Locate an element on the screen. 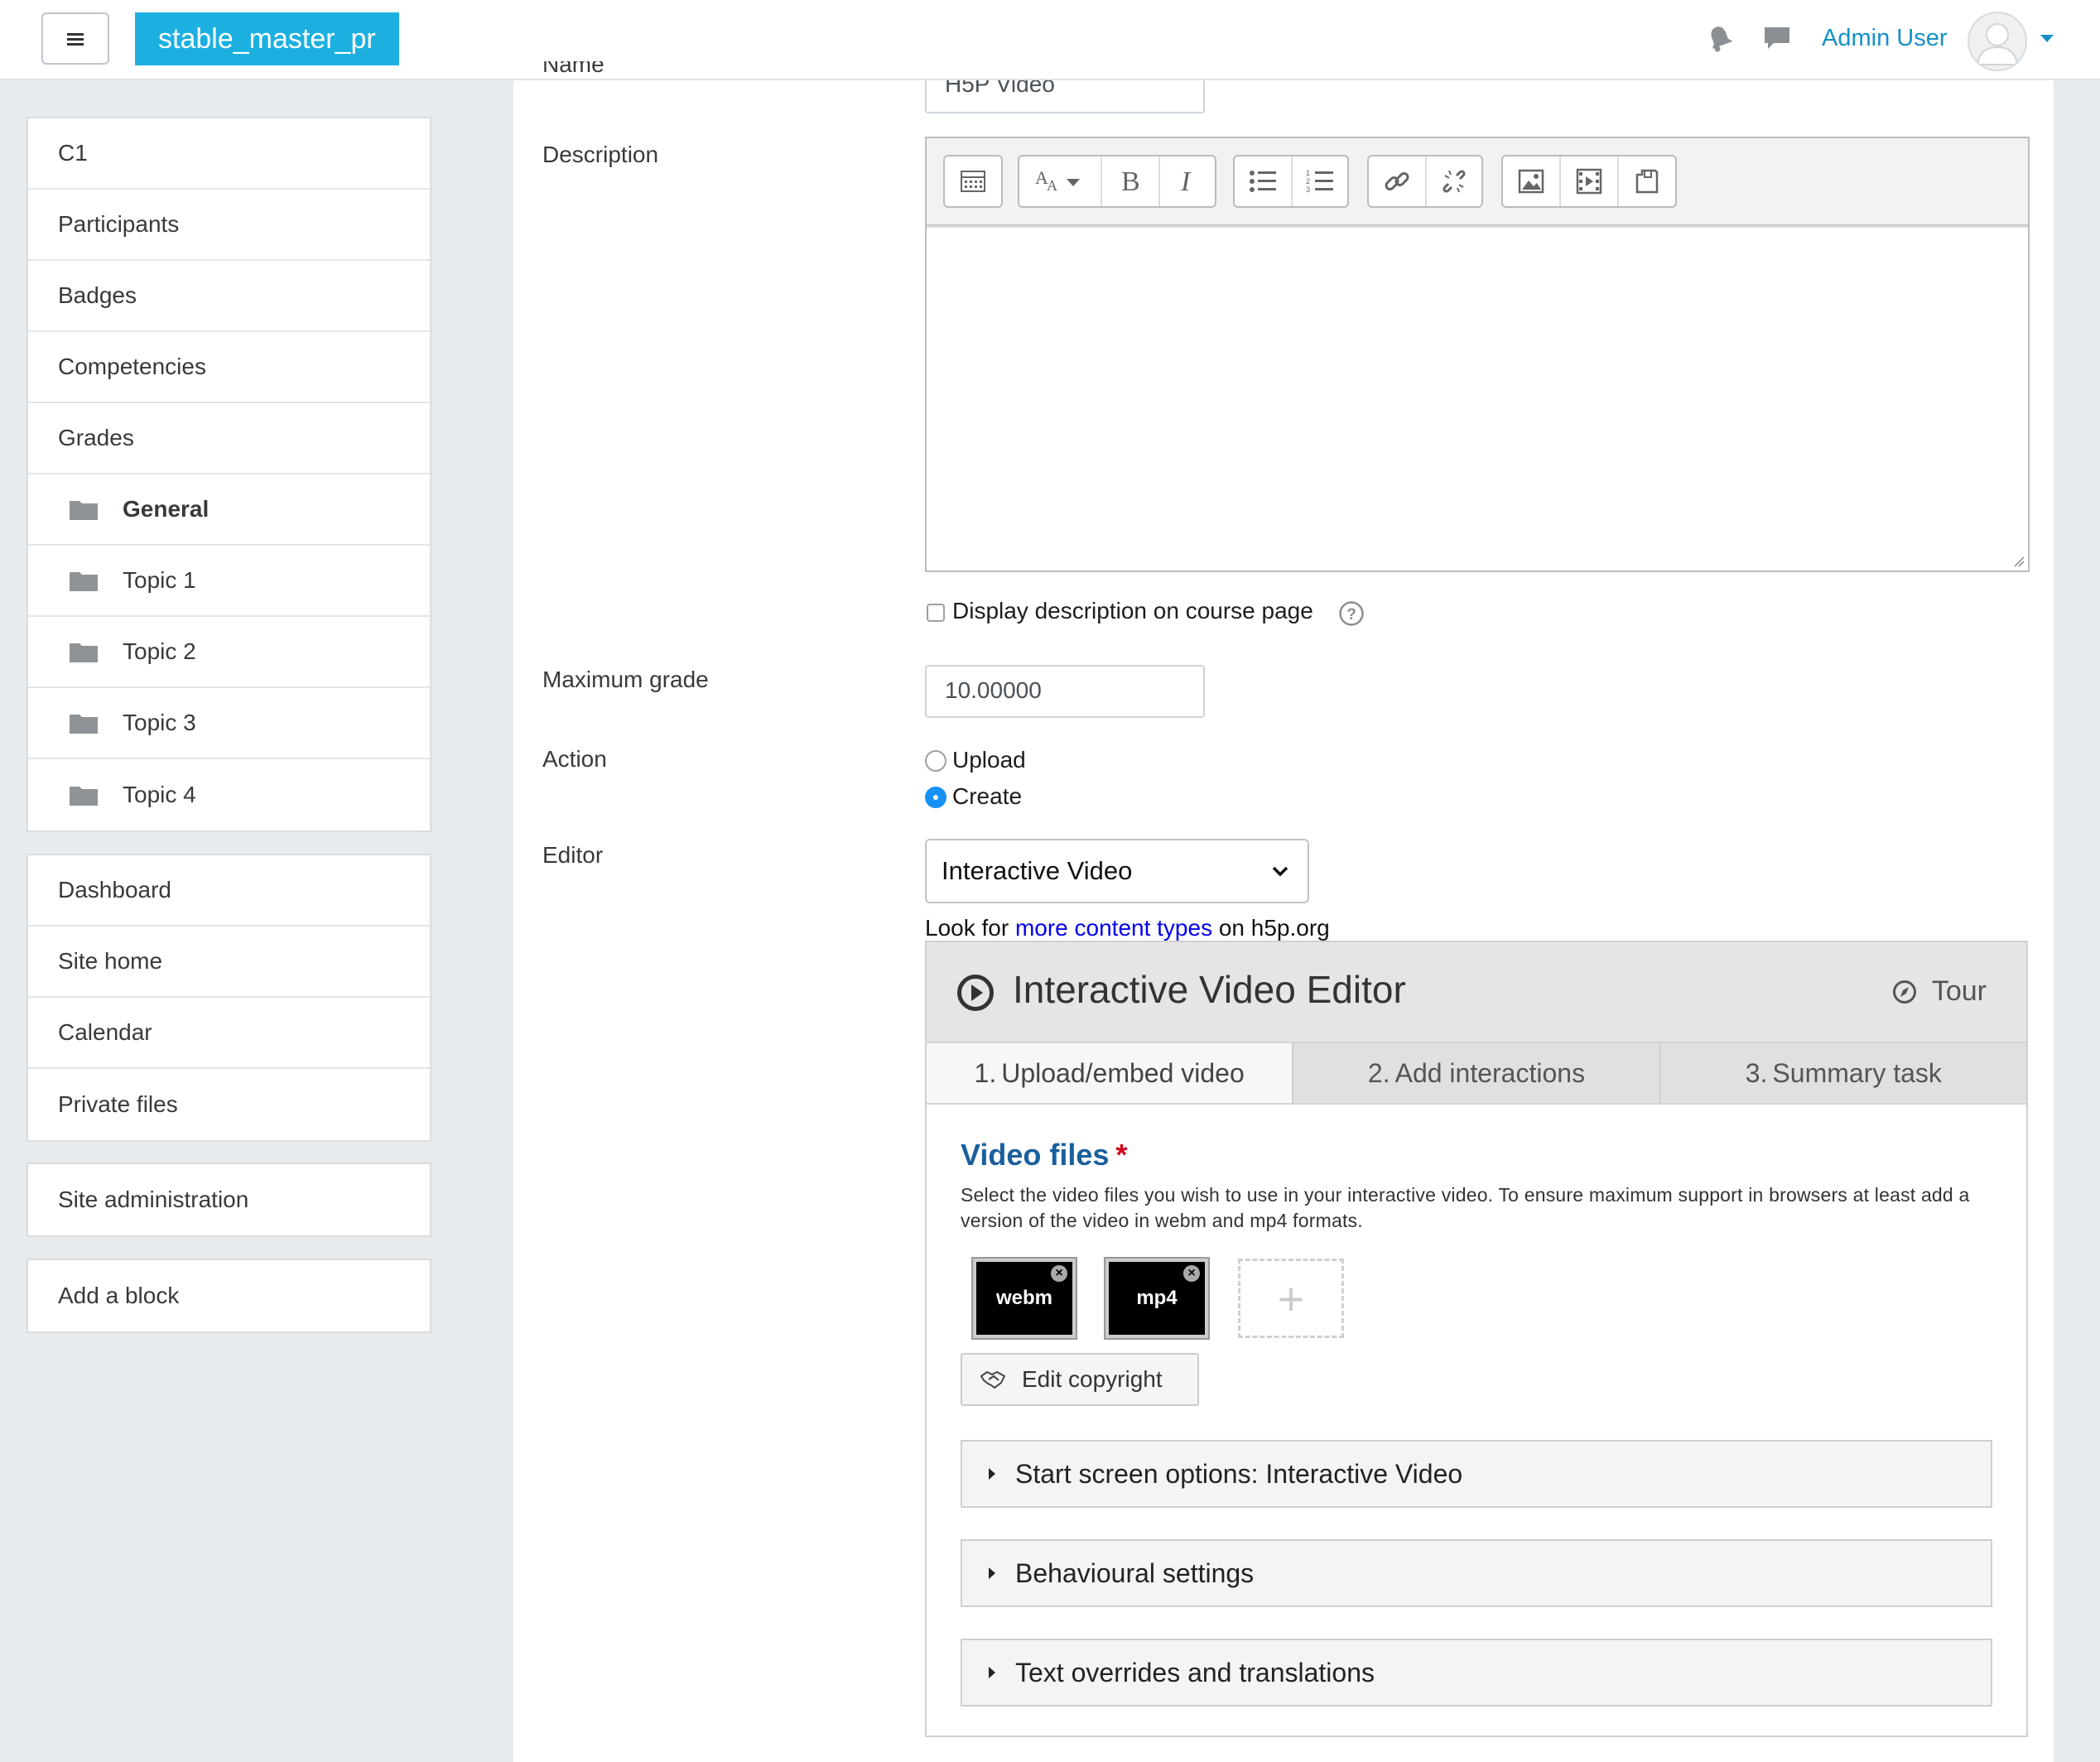 This screenshot has width=2100, height=1762. group-text-overrides: Text overrides and translations is located at coordinates (1476, 1673).